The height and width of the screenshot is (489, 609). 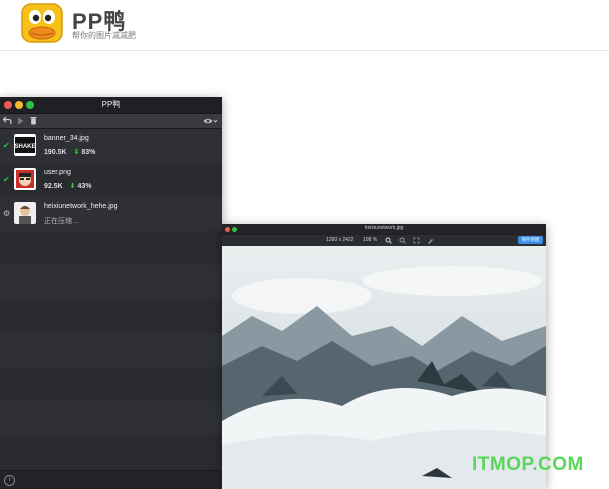 I want to click on save-original-button: 保存原图, so click(x=530, y=240).